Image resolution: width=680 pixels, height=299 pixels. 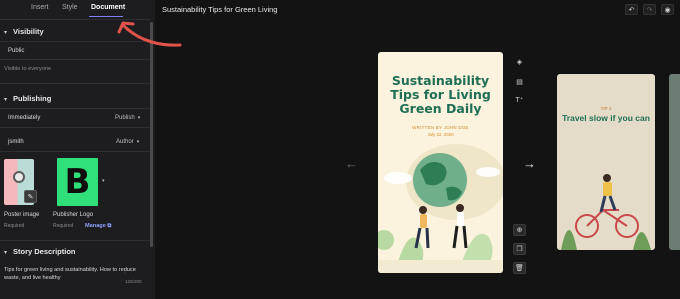 I want to click on story-description-section-toggle: ▾ Story Description, so click(x=40, y=251).